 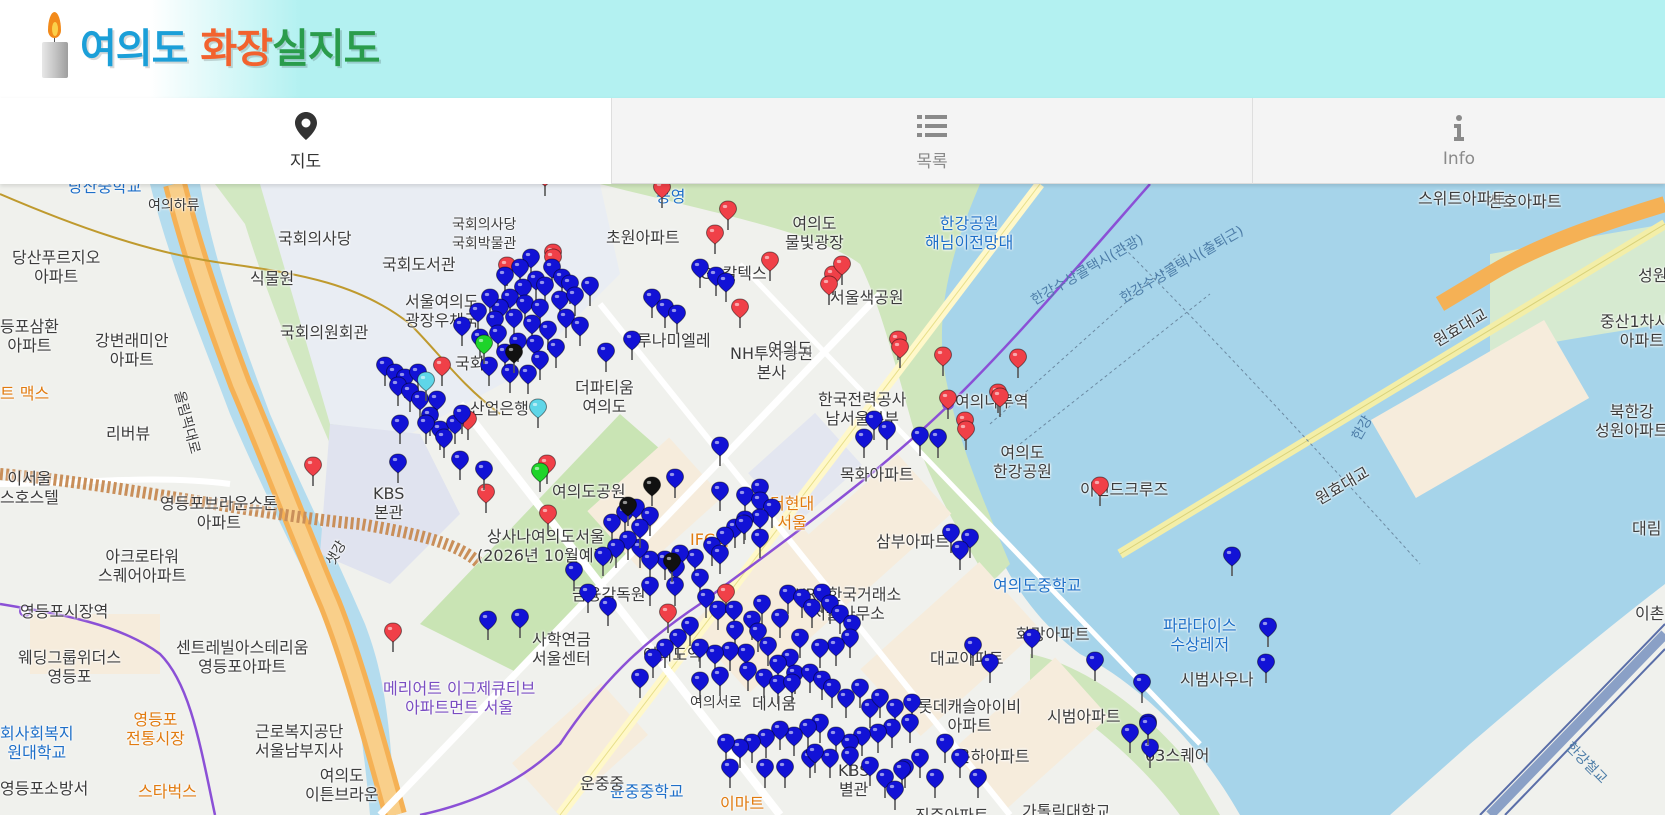 I want to click on map-label: 트 맥스, so click(x=25, y=393).